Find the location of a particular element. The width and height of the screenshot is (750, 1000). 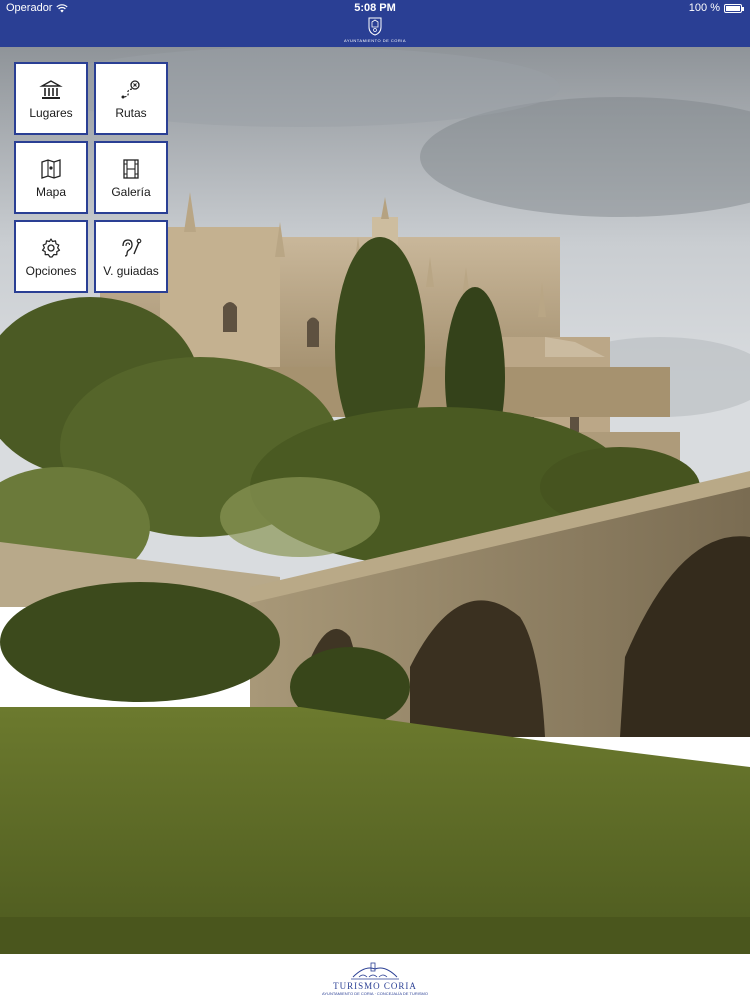

menu-lugares-button: Lugares is located at coordinates (51, 98).